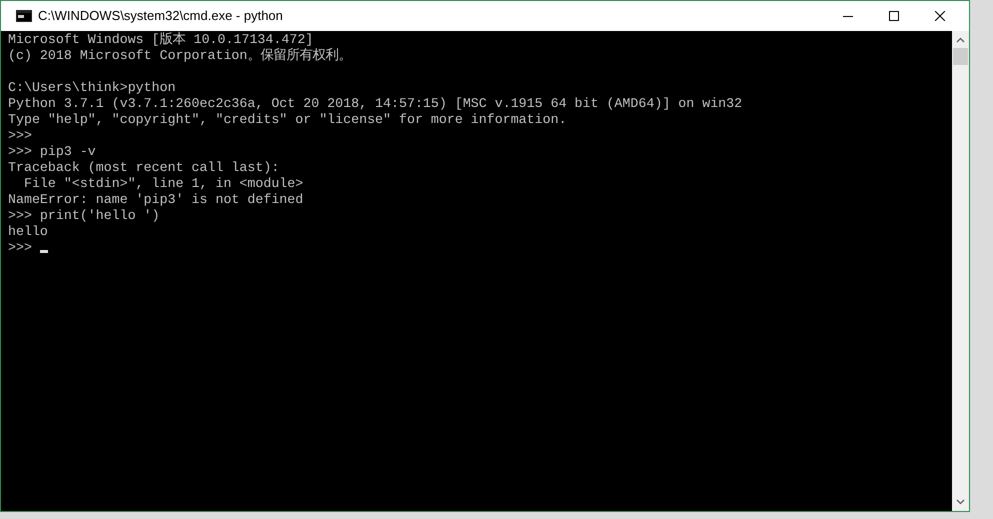  Describe the element at coordinates (52, 152) in the screenshot. I see `console-line: >>> pip3 -v` at that location.